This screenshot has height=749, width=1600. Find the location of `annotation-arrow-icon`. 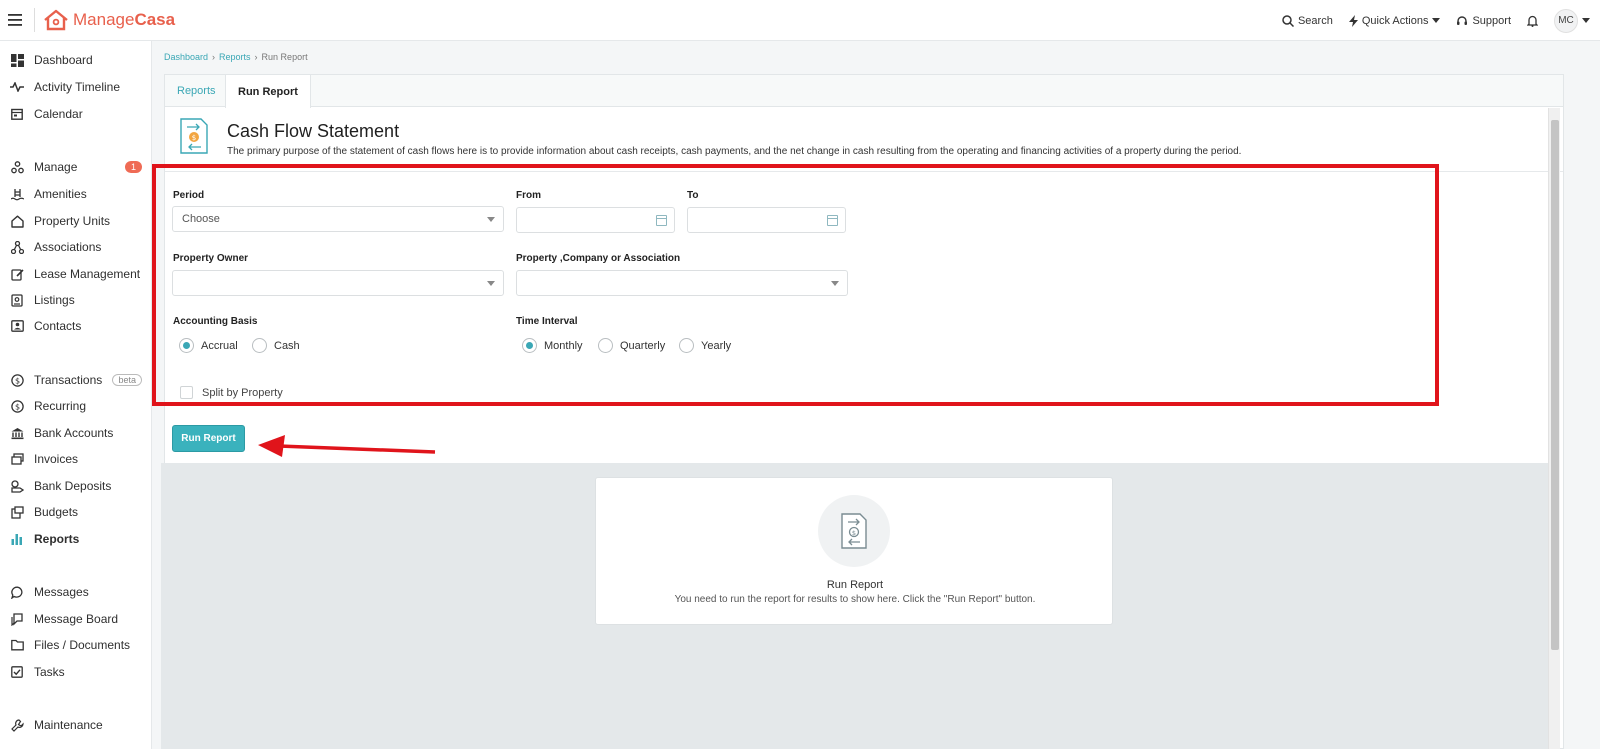

annotation-arrow-icon is located at coordinates (347, 446).